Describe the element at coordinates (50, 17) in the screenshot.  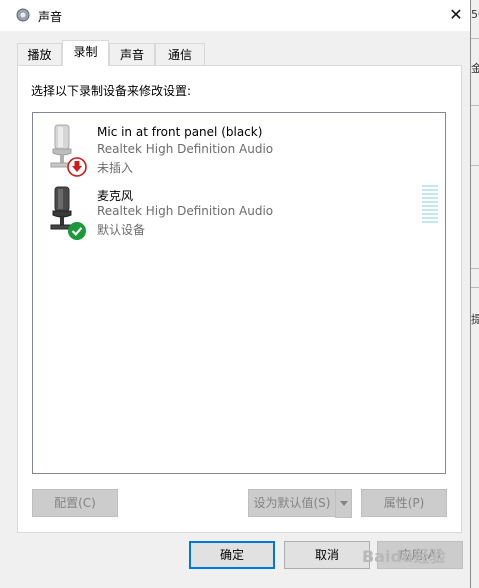
I see `window-title: 声音` at that location.